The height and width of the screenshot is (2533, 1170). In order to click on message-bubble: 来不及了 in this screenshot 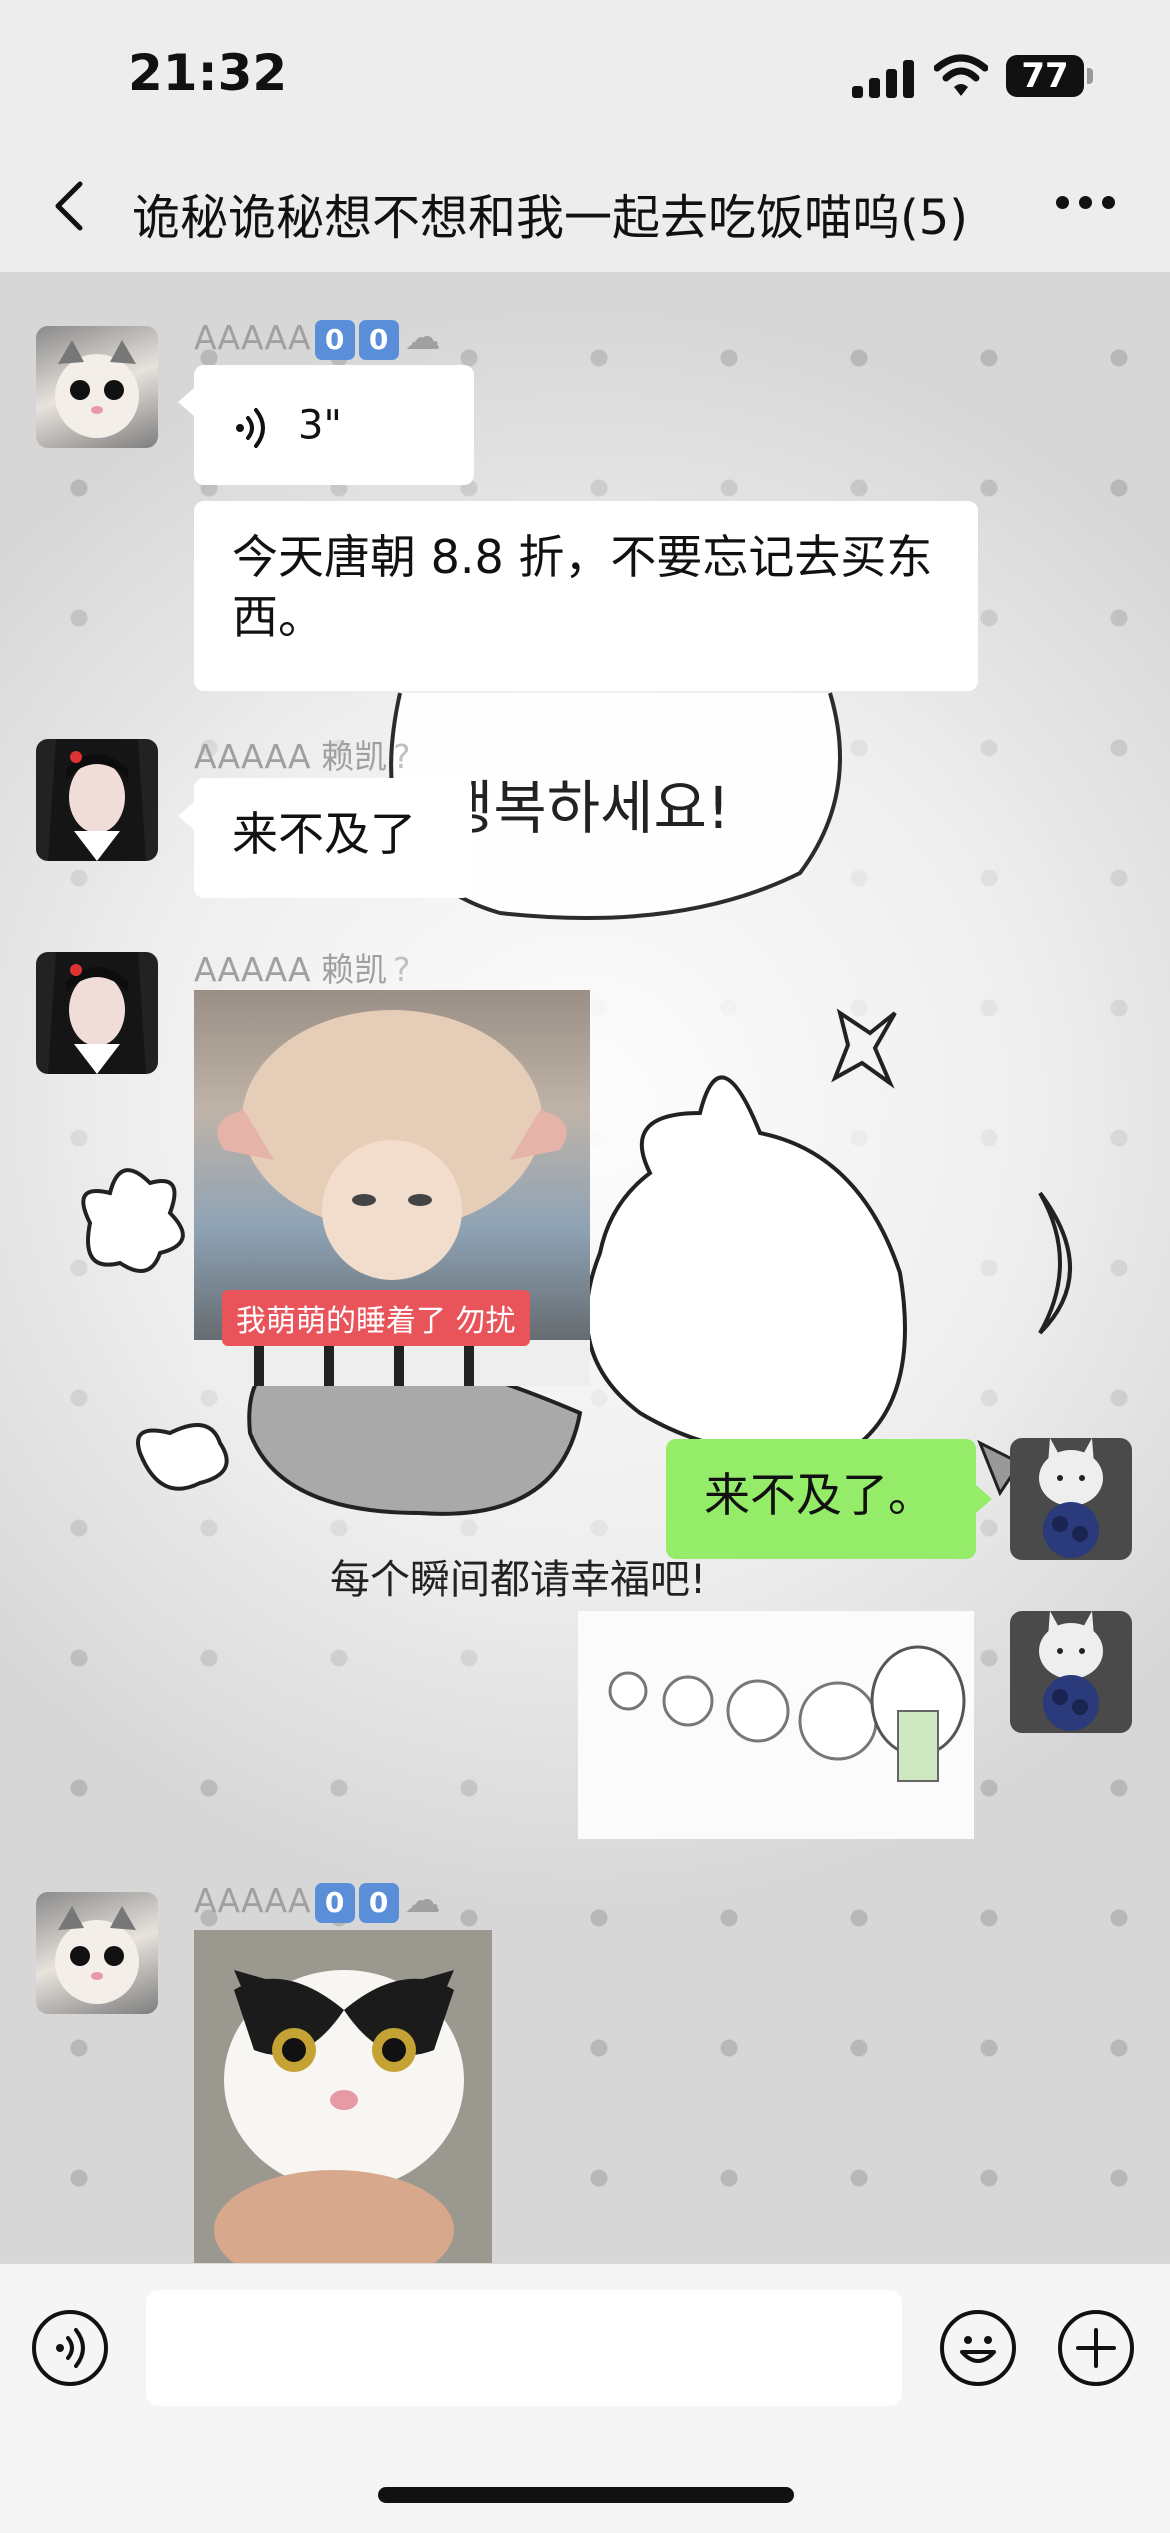, I will do `click(333, 838)`.